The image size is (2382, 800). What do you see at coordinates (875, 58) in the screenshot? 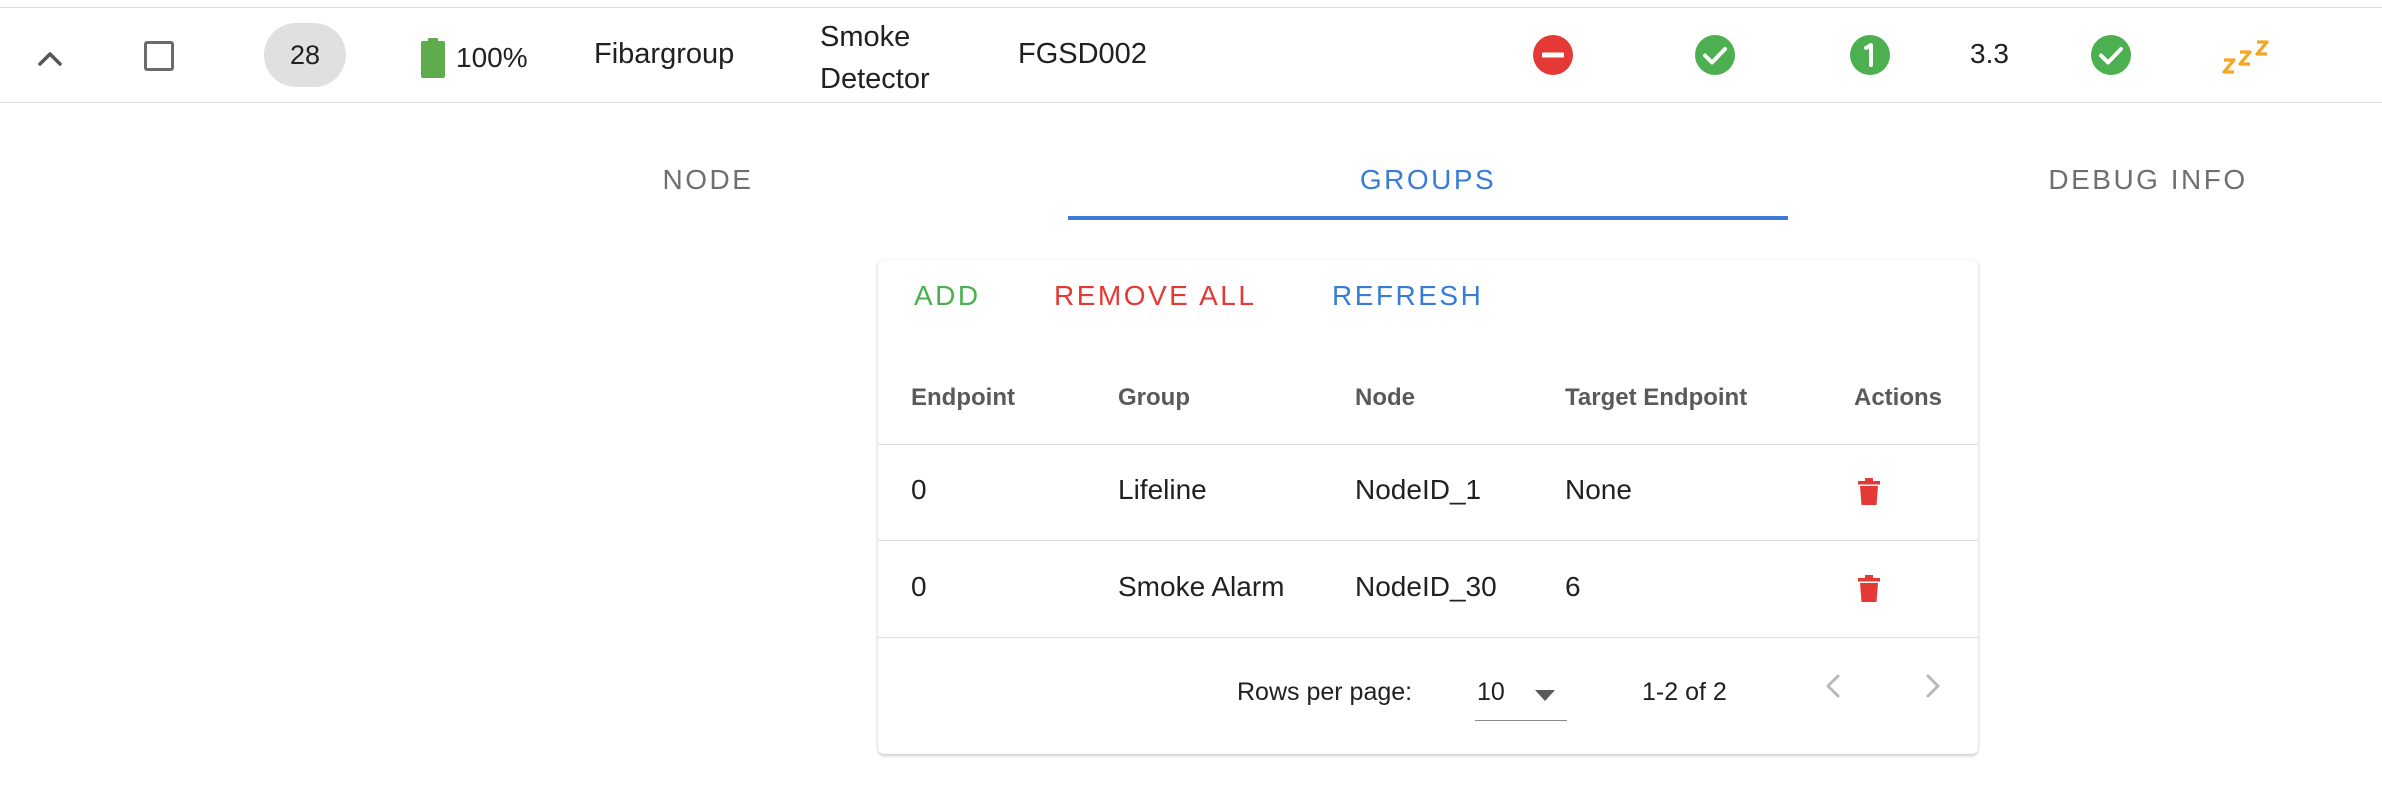
I see `product-name: Smoke Detector` at bounding box center [875, 58].